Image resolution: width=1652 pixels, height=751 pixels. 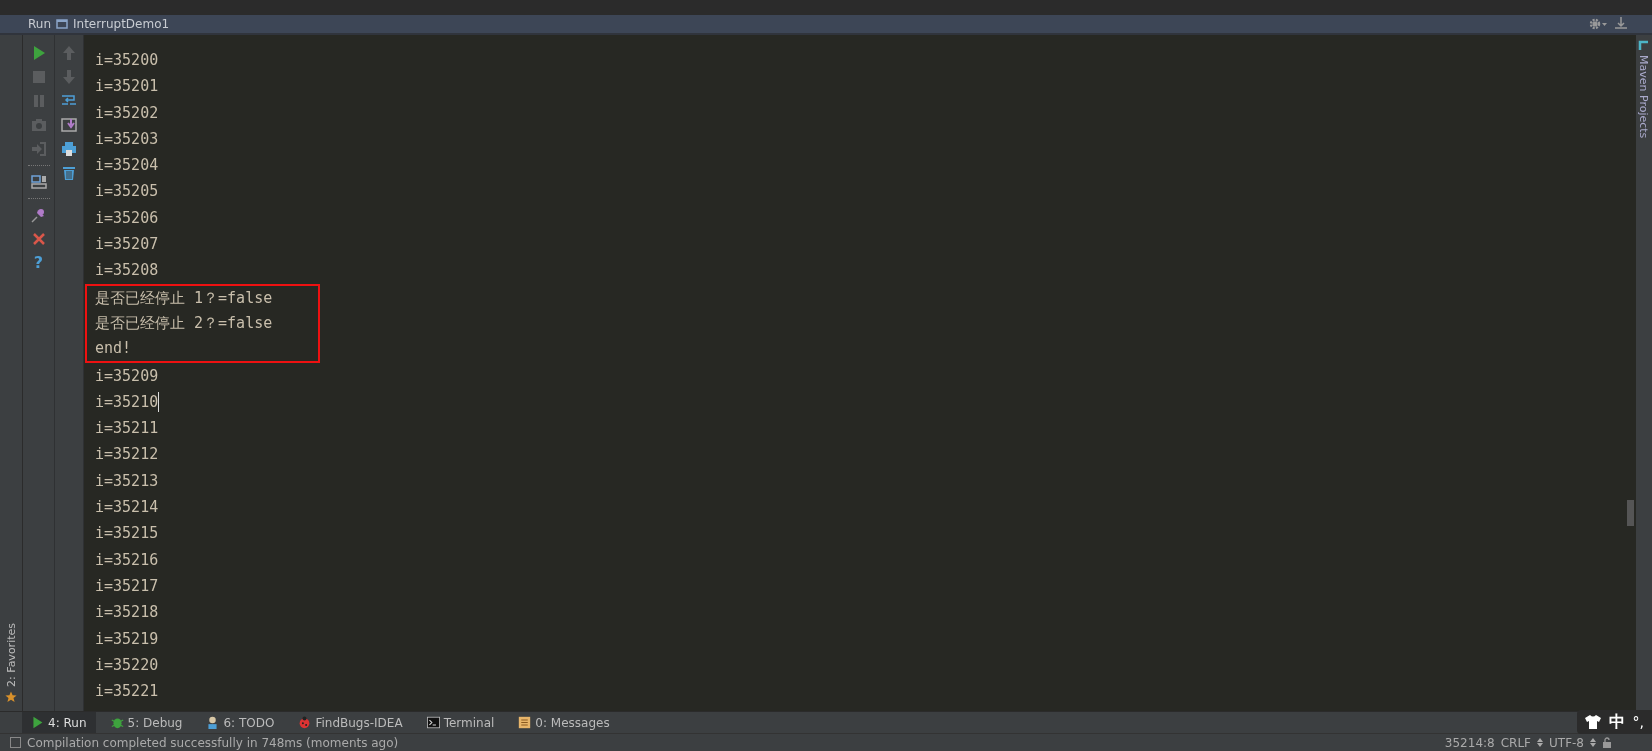 I want to click on pin-icon, so click(x=38, y=215).